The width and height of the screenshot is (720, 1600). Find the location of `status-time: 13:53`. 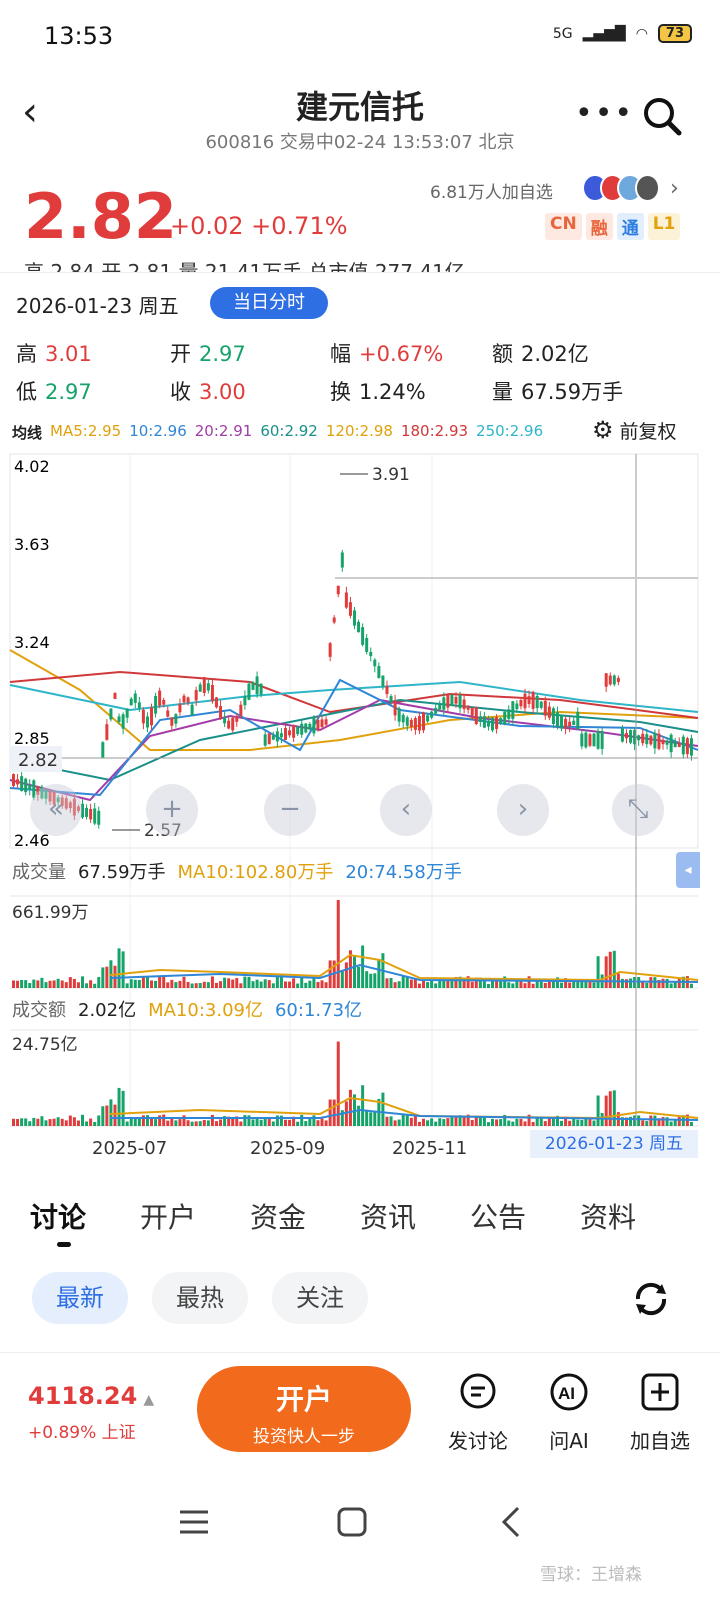

status-time: 13:53 is located at coordinates (79, 36).